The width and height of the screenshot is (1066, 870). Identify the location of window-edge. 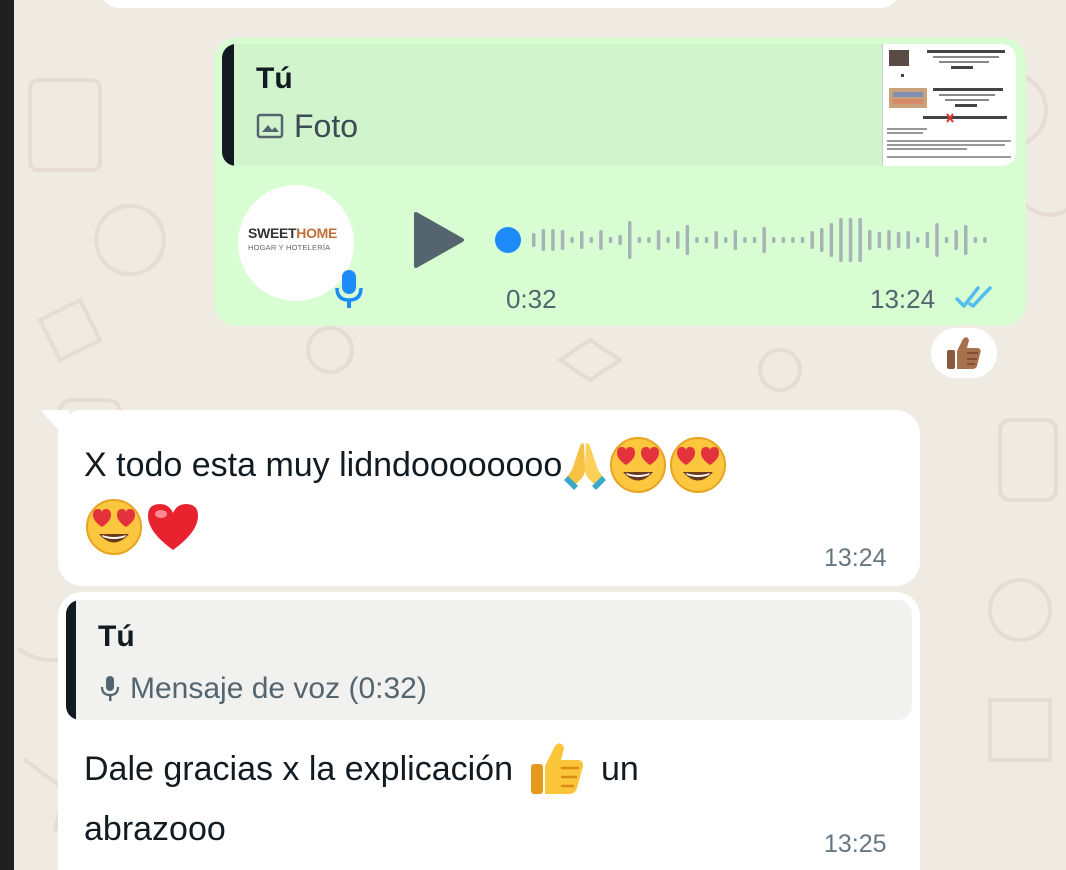
(7, 435).